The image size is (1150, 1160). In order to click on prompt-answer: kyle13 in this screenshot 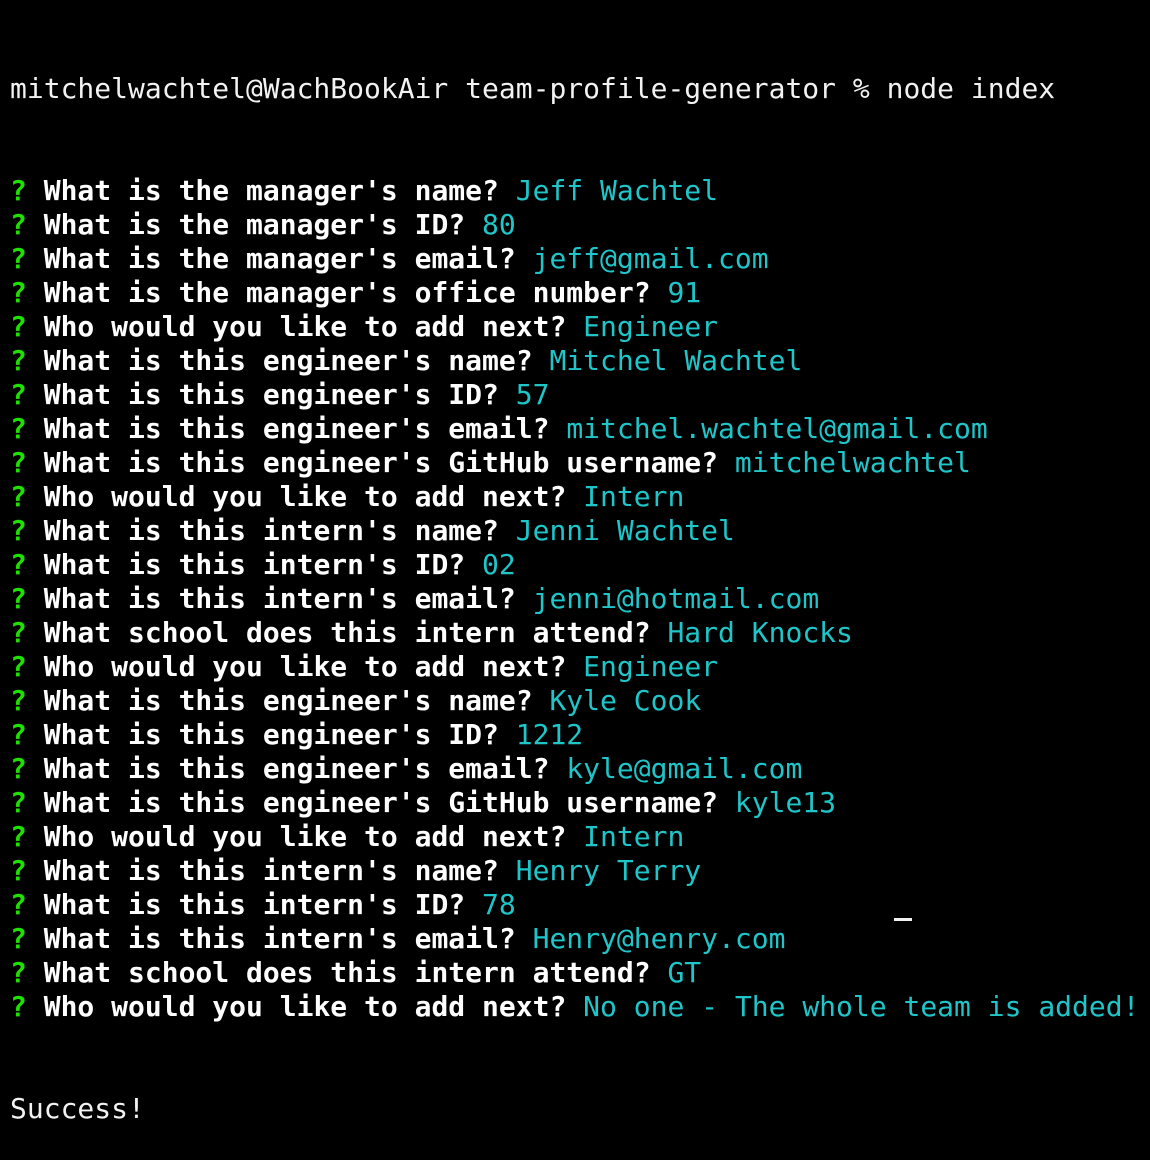, I will do `click(785, 802)`.